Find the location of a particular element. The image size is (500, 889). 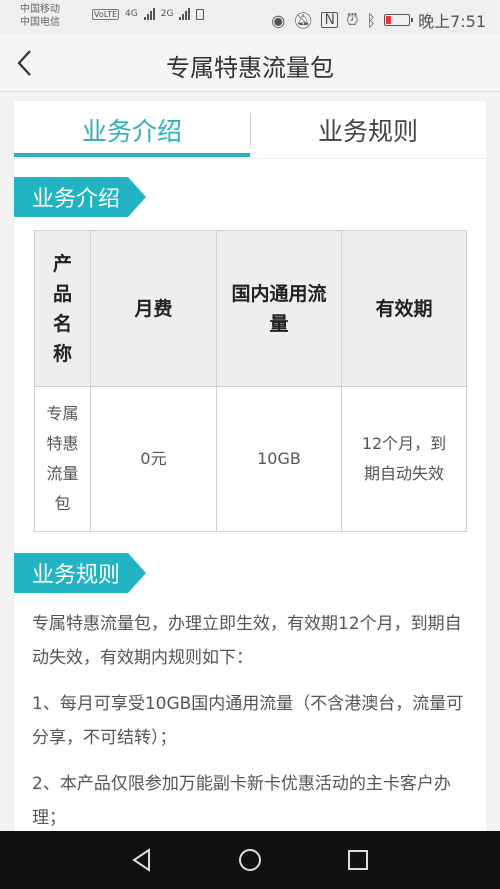

column-header: 产品名称 is located at coordinates (62, 308).